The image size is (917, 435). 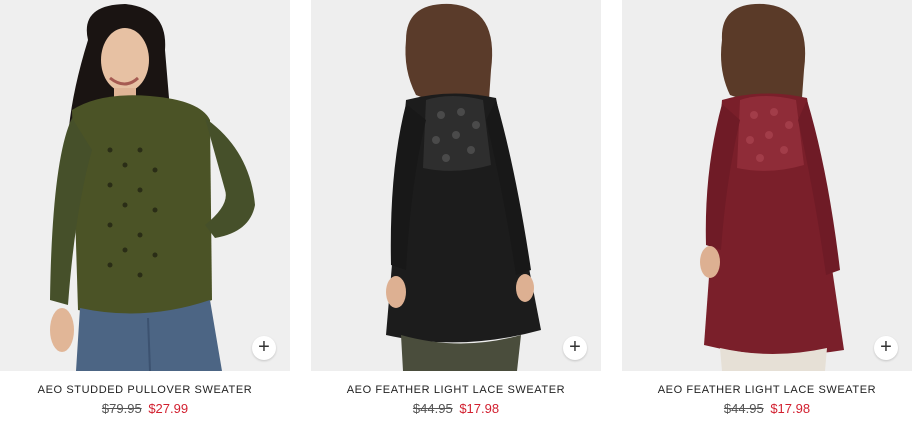 I want to click on sale-price: $27.99, so click(x=168, y=408).